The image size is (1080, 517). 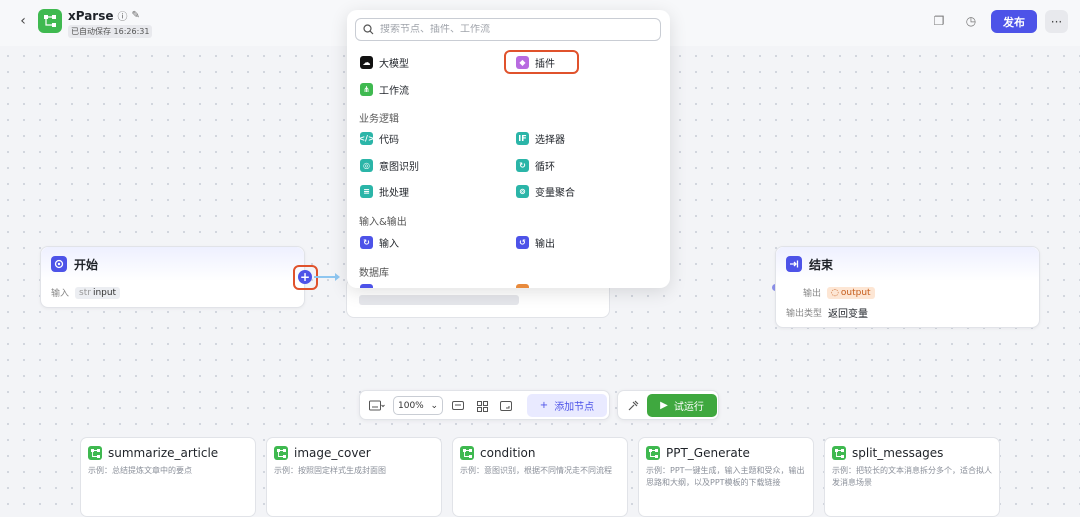 I want to click on menu-item-intent: ◎ 意图识别, so click(x=389, y=165).